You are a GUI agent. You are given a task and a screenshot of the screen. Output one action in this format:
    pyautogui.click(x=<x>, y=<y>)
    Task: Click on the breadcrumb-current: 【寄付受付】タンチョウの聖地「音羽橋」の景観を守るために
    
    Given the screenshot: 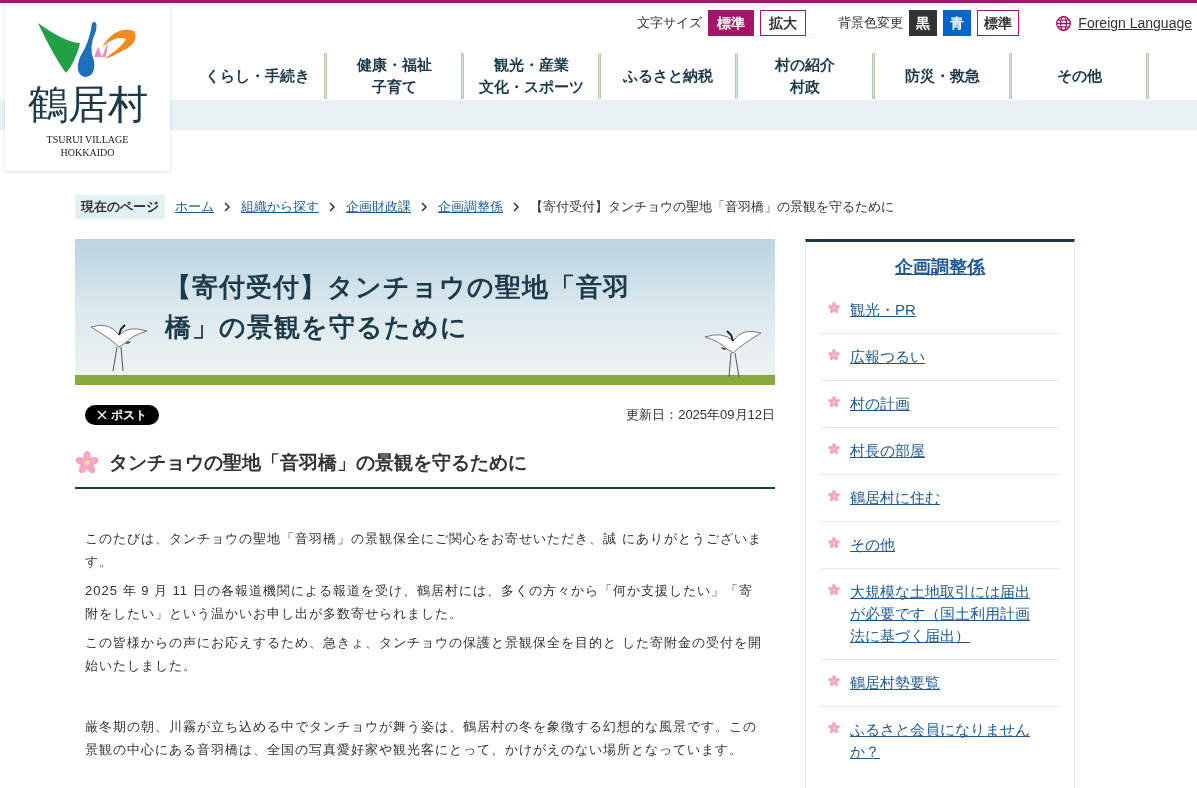 What is the action you would take?
    pyautogui.click(x=712, y=207)
    